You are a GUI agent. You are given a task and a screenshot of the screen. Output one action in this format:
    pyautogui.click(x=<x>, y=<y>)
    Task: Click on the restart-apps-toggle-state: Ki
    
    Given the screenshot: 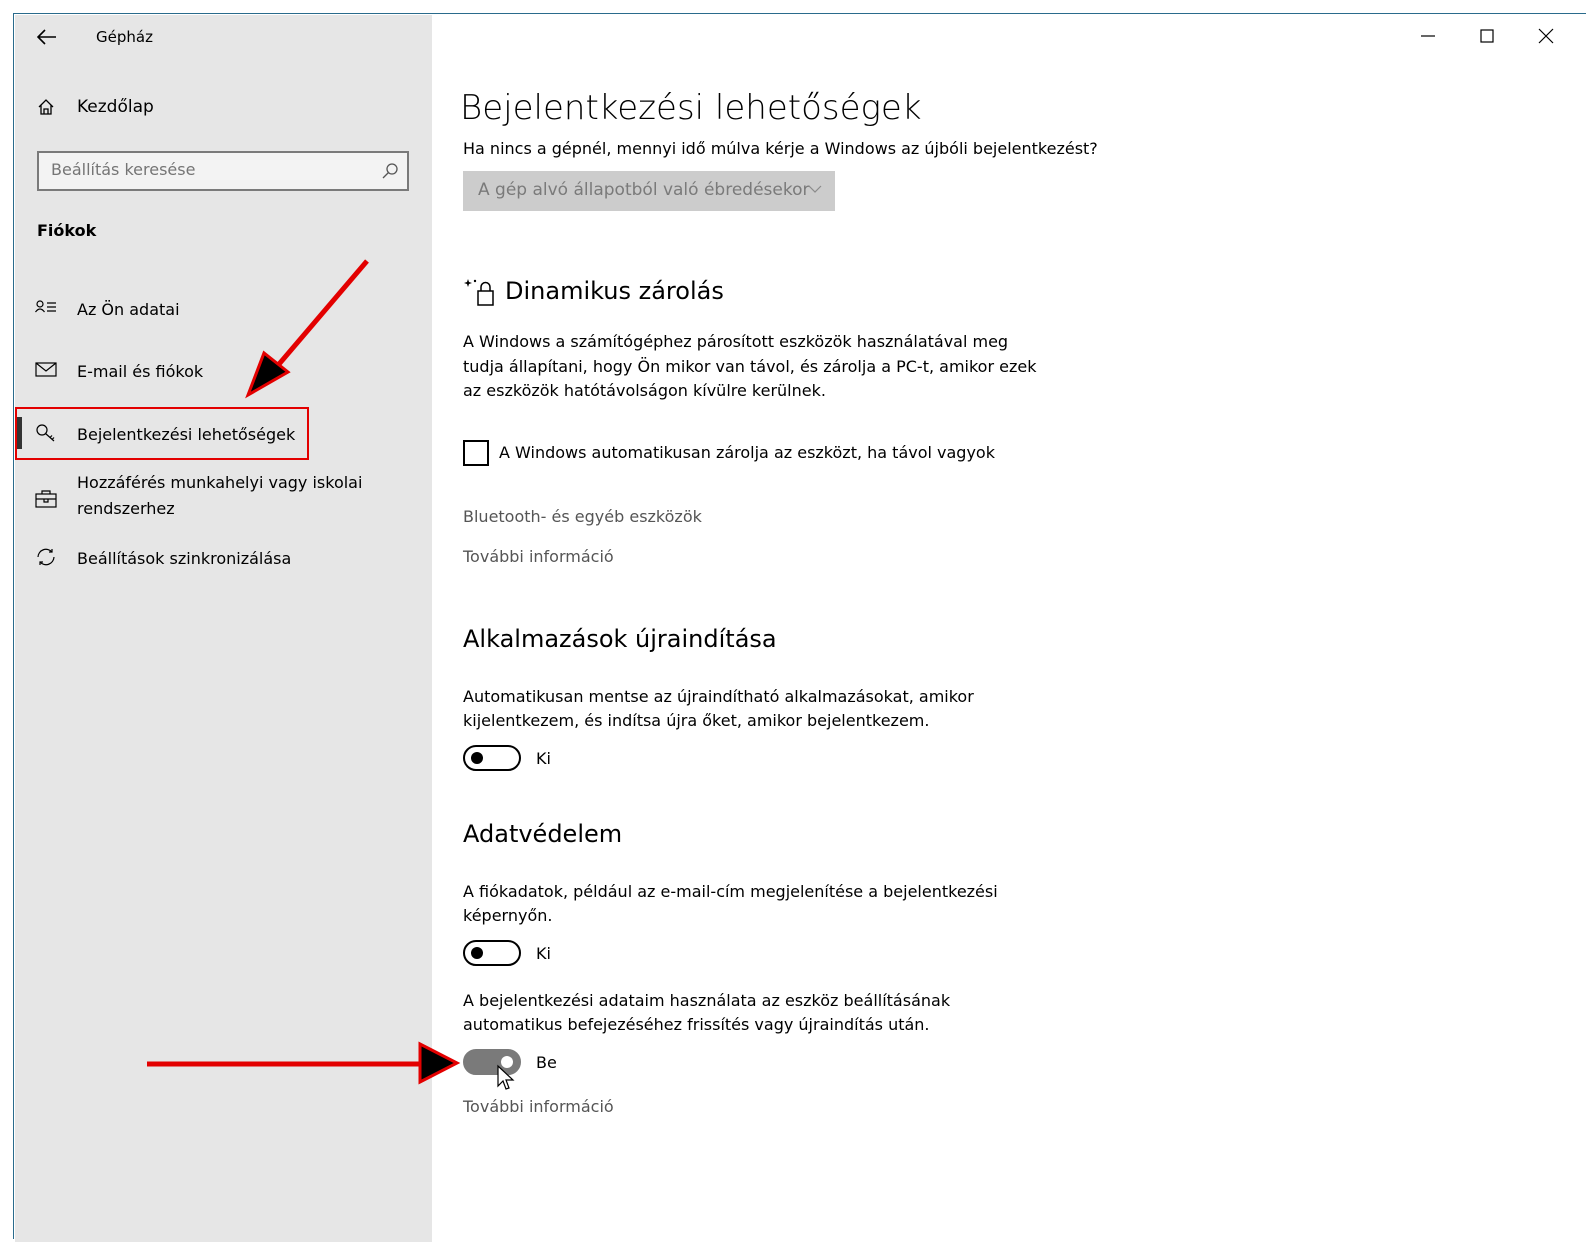 What is the action you would take?
    pyautogui.click(x=543, y=758)
    